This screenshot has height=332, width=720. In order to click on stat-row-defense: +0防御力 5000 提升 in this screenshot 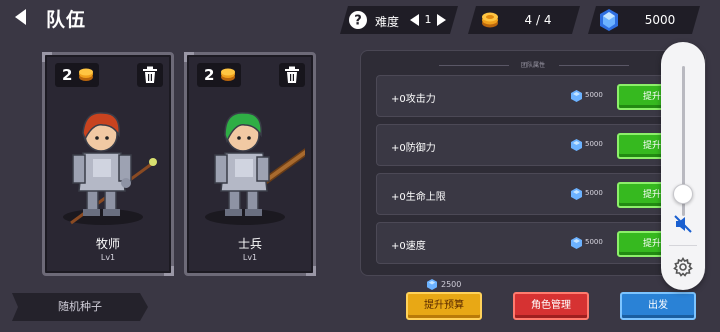, I will do `click(526, 145)`.